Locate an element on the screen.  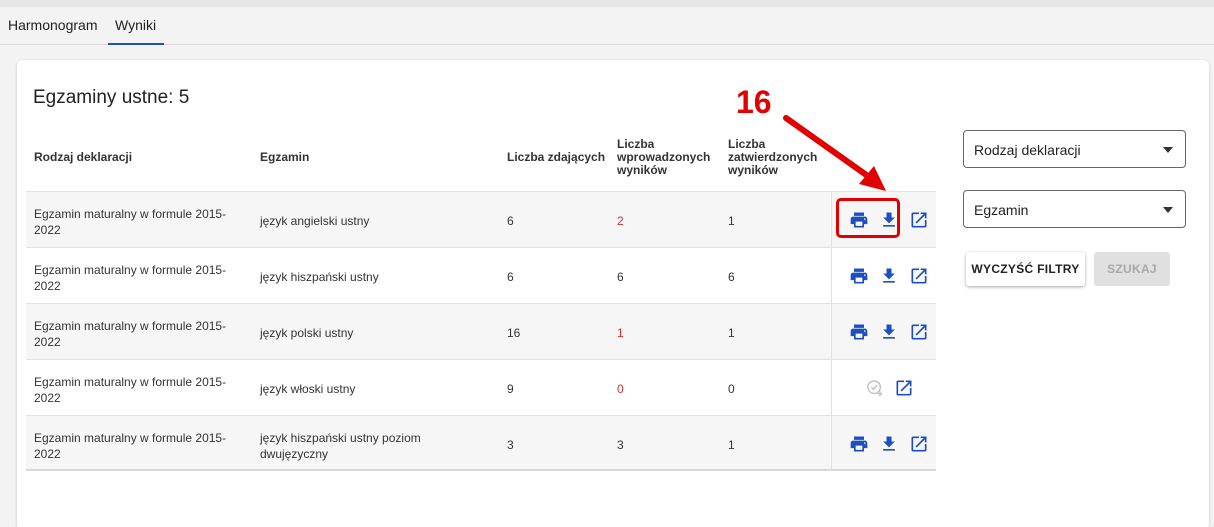
column-header-line: Rodzaj deklaracji is located at coordinates (83, 157).